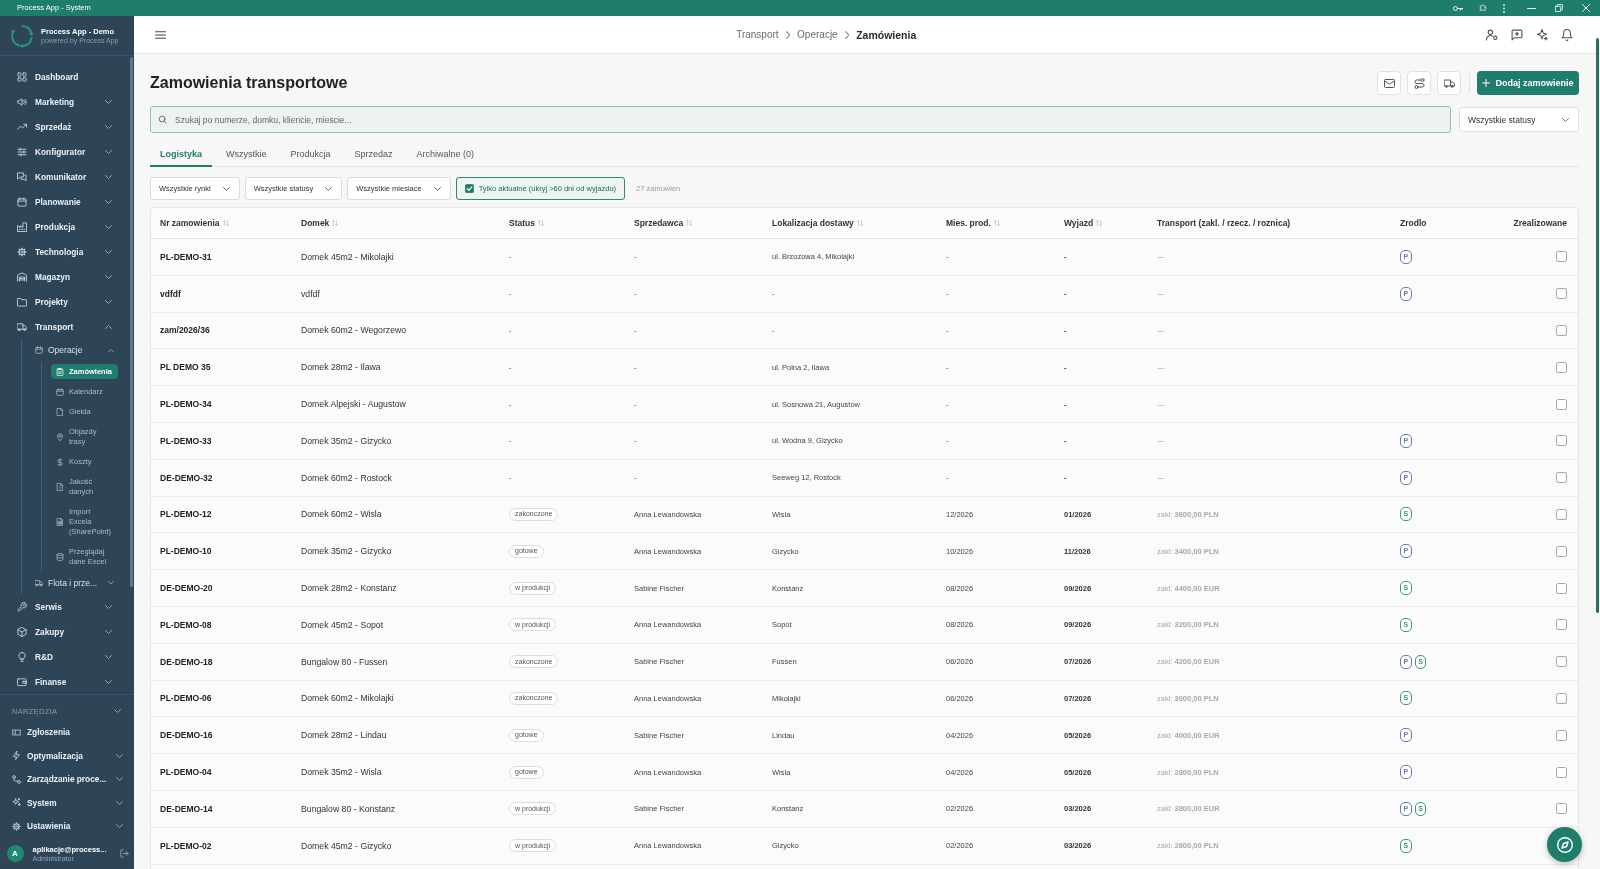 This screenshot has height=869, width=1600. What do you see at coordinates (886, 34) in the screenshot?
I see `breadcrumb-current: Zamówienia` at bounding box center [886, 34].